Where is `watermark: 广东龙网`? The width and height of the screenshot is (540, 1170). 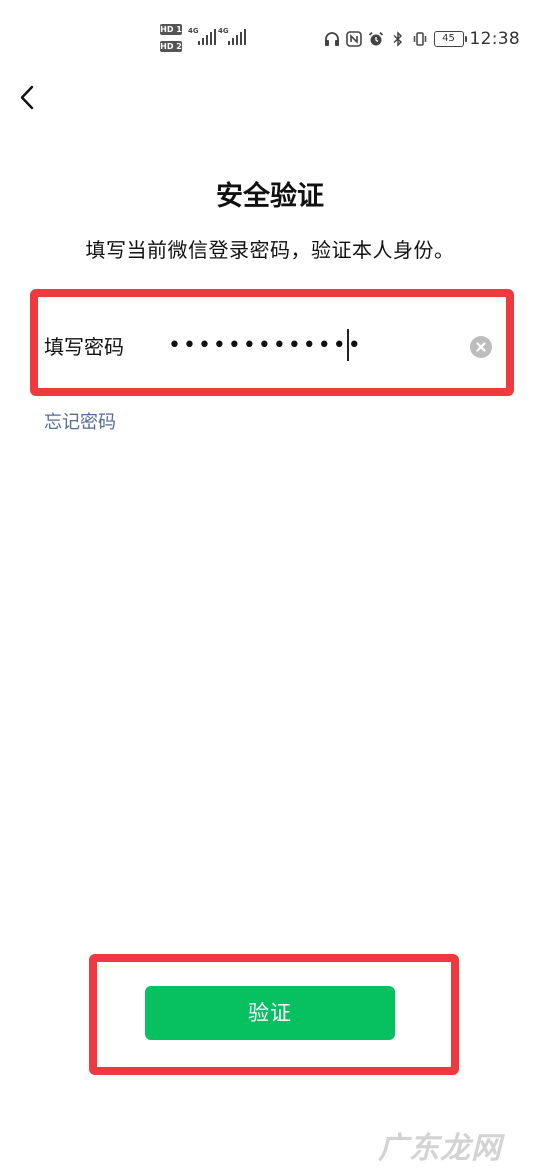 watermark: 广东龙网 is located at coordinates (440, 1148).